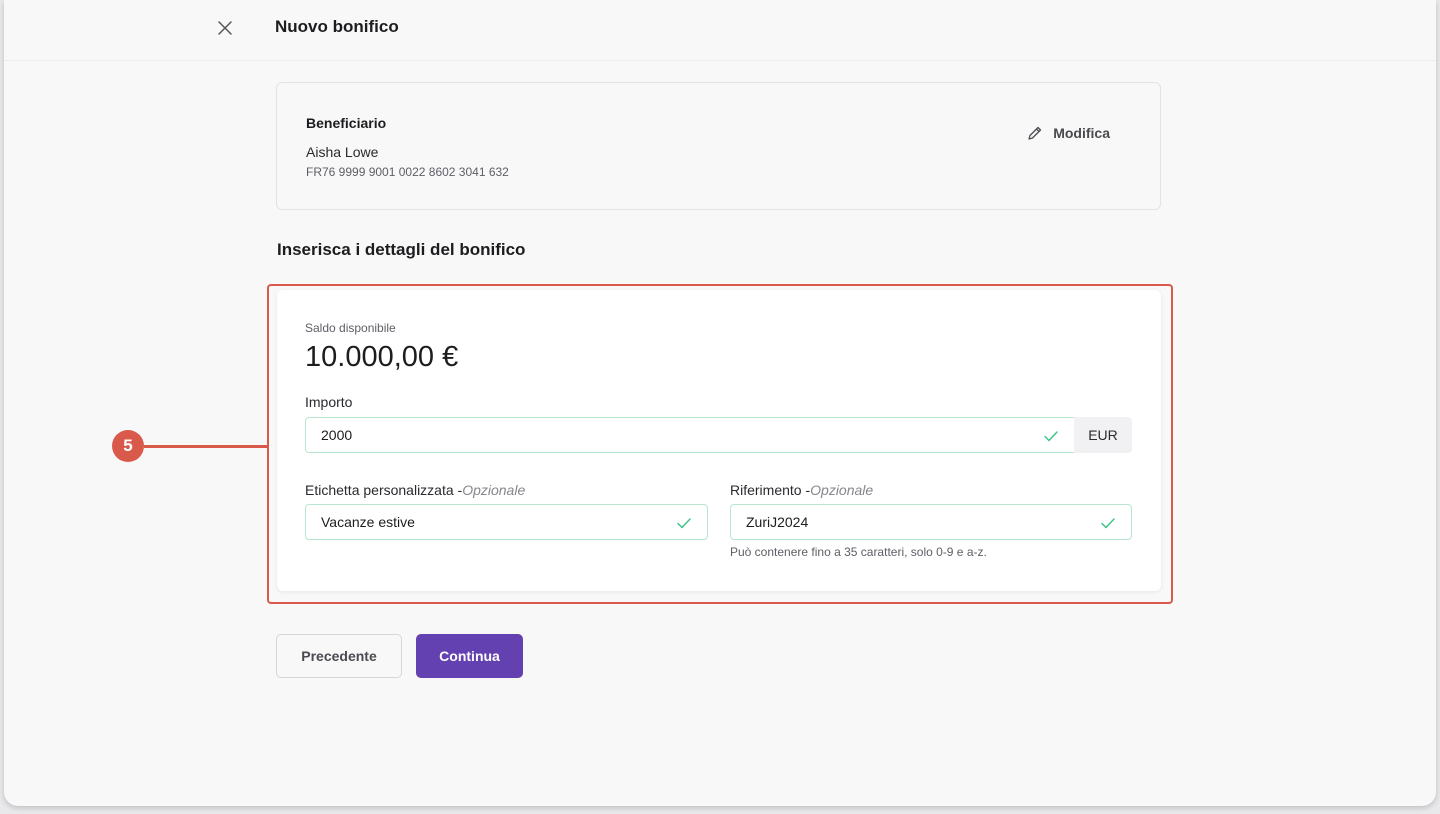  What do you see at coordinates (469, 656) in the screenshot?
I see `continue-button: Continua` at bounding box center [469, 656].